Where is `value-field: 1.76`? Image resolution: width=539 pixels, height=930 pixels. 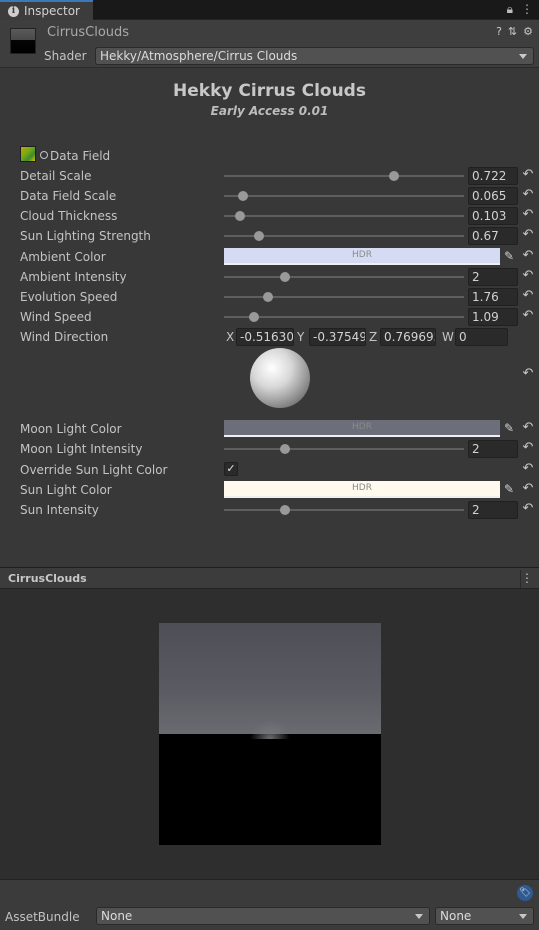
value-field: 1.76 is located at coordinates (493, 297).